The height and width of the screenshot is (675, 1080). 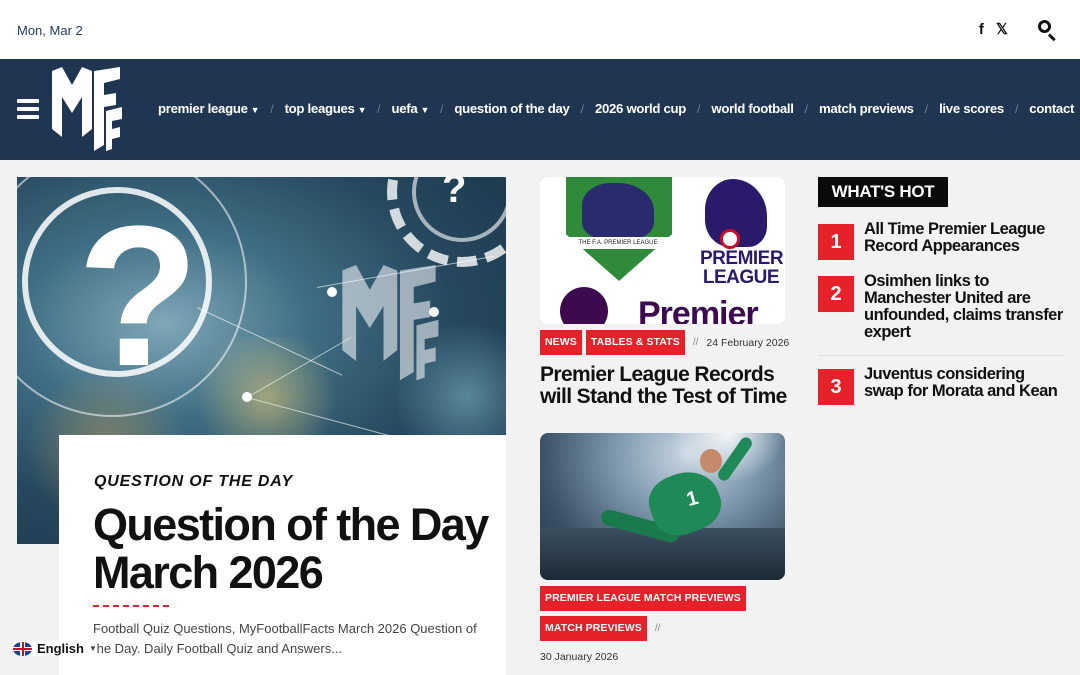 What do you see at coordinates (579, 657) in the screenshot?
I see `post2-date: 30 January 2026` at bounding box center [579, 657].